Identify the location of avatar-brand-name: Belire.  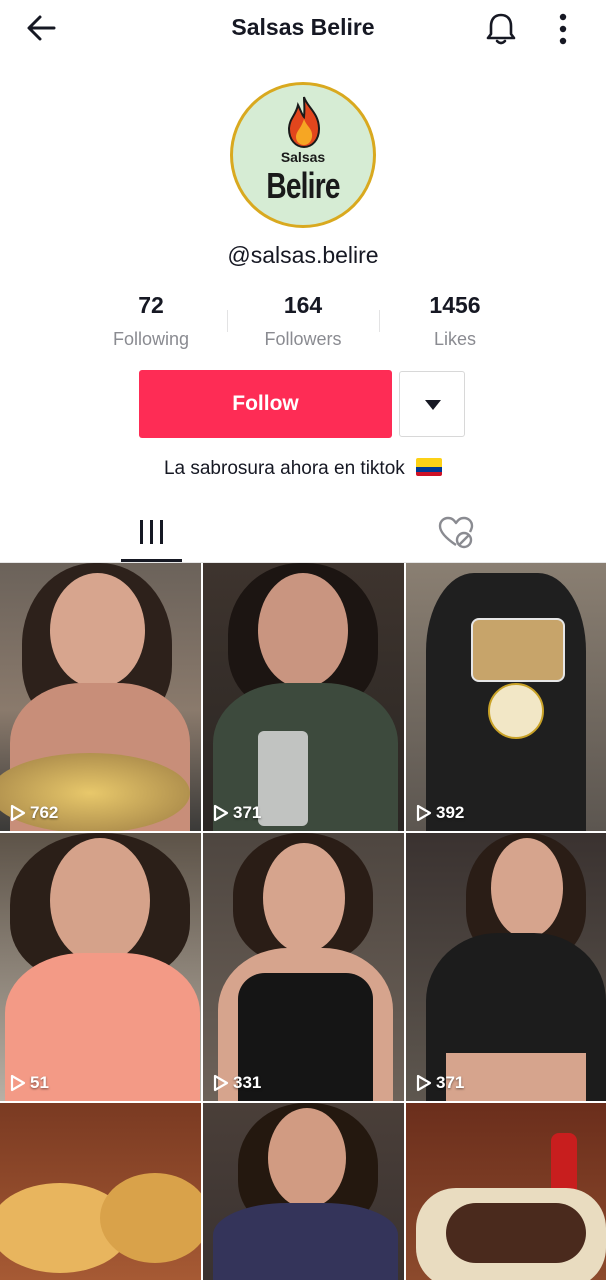
(303, 185).